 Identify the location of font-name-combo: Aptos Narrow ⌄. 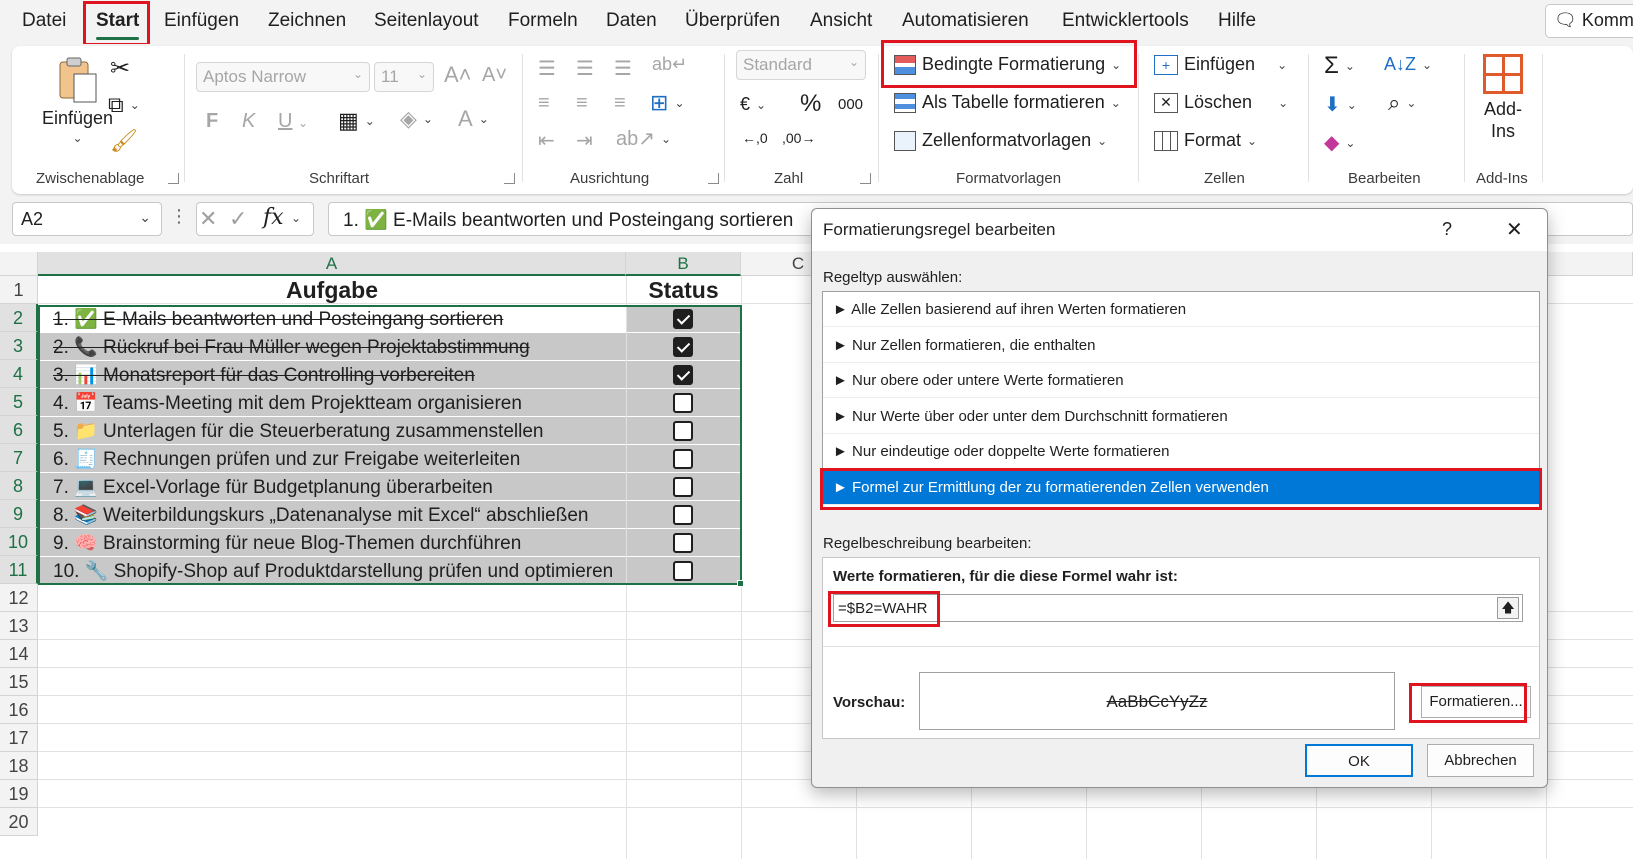
(283, 77).